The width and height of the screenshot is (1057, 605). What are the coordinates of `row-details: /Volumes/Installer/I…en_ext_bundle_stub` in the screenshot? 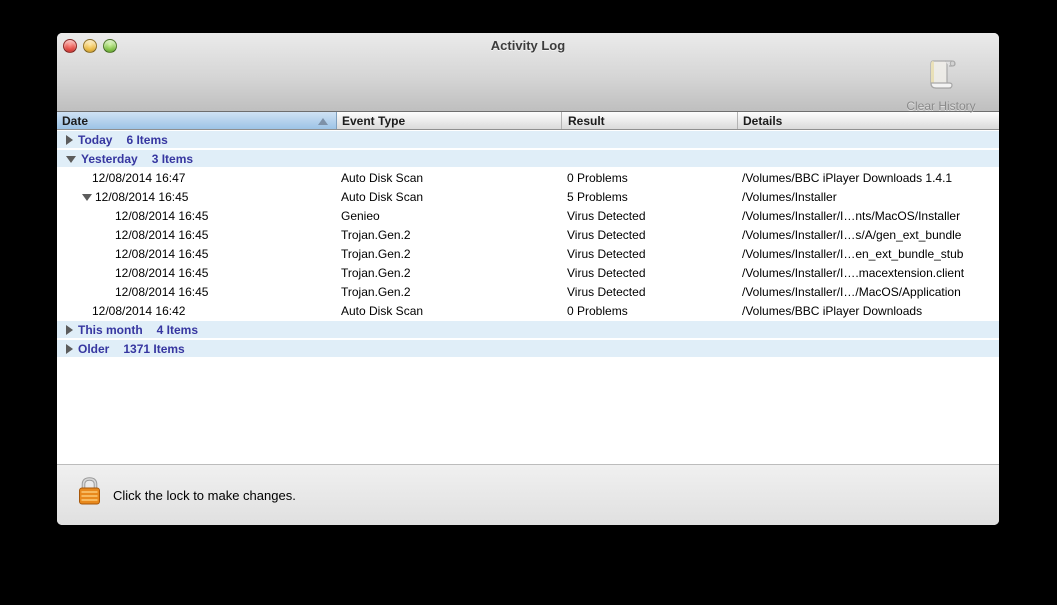 It's located at (853, 253).